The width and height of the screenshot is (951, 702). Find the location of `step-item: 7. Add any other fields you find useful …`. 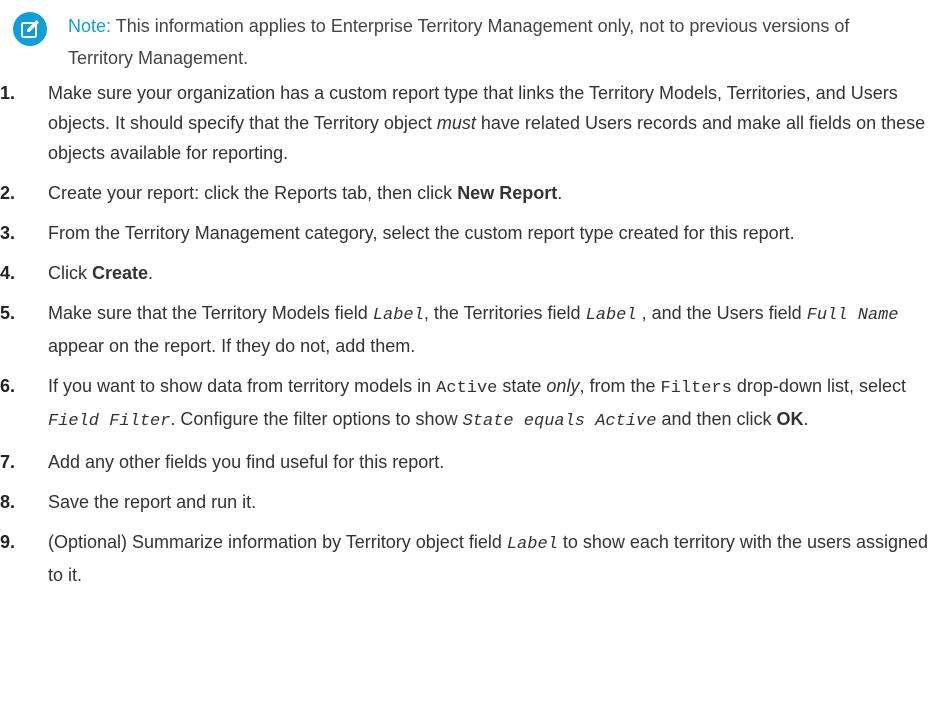

step-item: 7. Add any other fields you find useful … is located at coordinates (470, 462).